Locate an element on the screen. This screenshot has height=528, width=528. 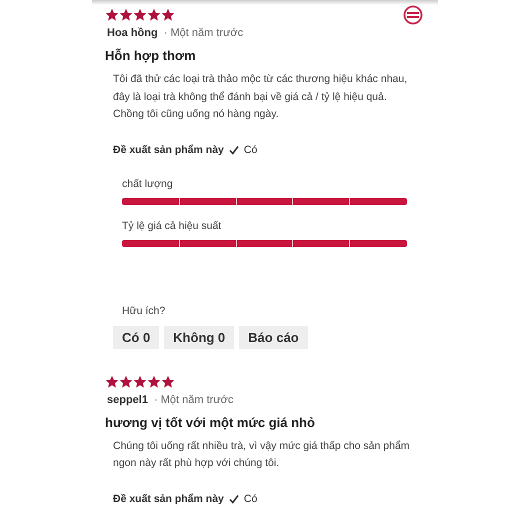
author-name: Hoa hồng is located at coordinates (132, 33).